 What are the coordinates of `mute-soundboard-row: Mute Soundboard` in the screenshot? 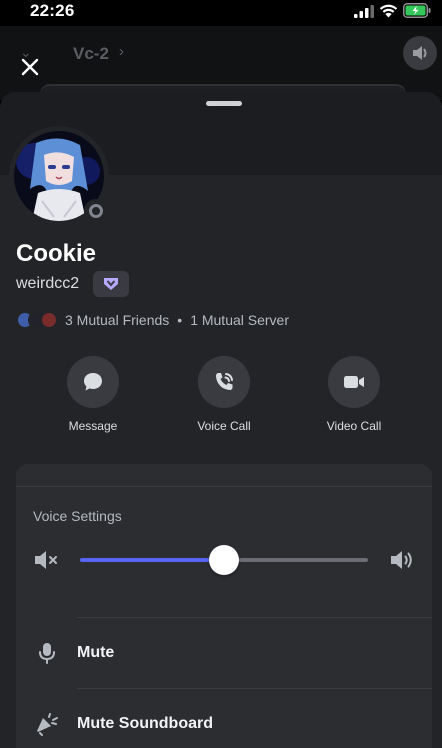 It's located at (224, 718).